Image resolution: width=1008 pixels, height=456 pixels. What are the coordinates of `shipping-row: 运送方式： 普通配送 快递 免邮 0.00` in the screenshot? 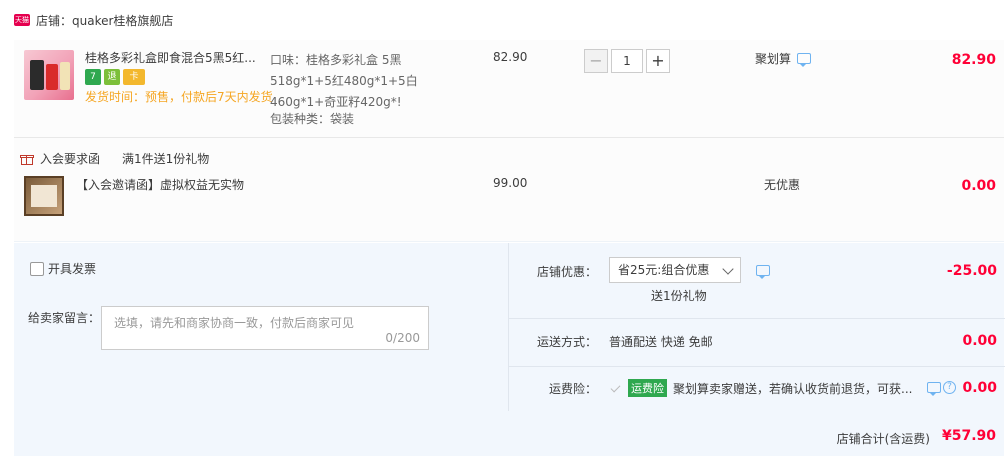 It's located at (757, 343).